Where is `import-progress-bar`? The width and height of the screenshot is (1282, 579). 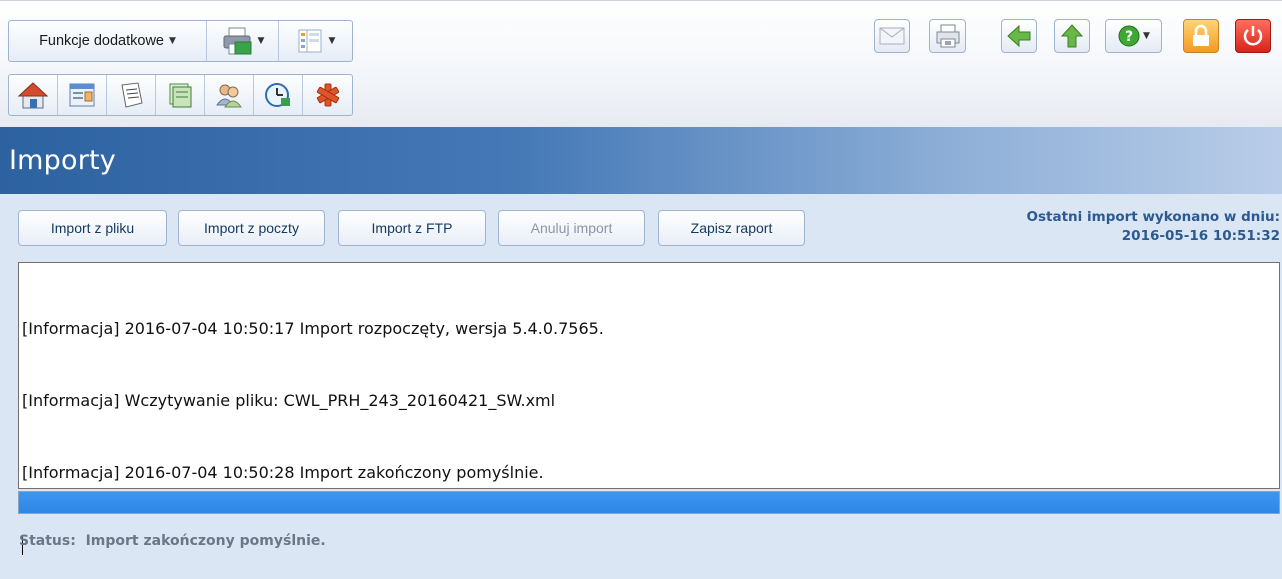 import-progress-bar is located at coordinates (649, 502).